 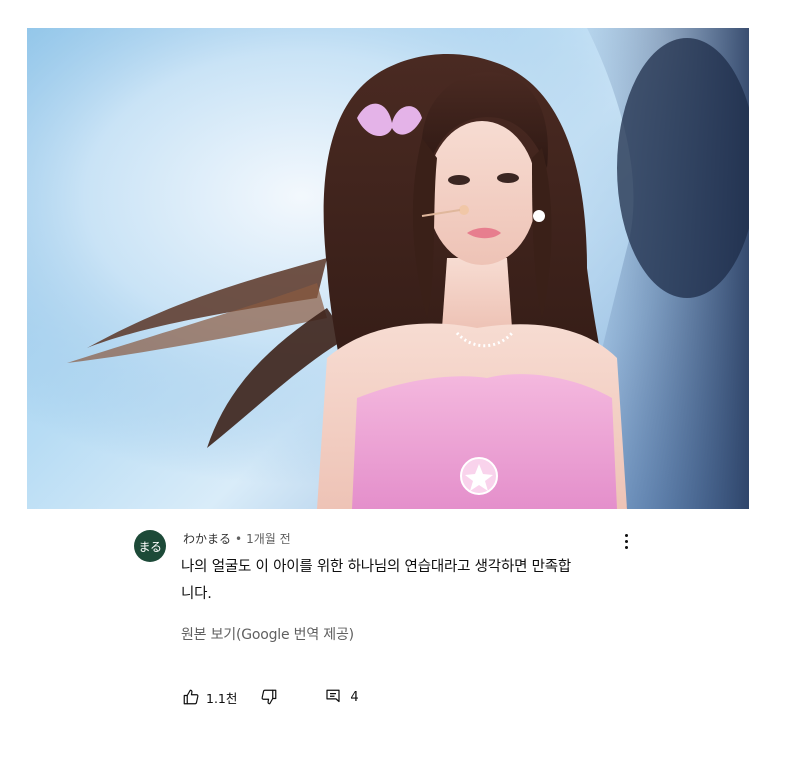 I want to click on thumbs-down-icon, so click(x=269, y=697).